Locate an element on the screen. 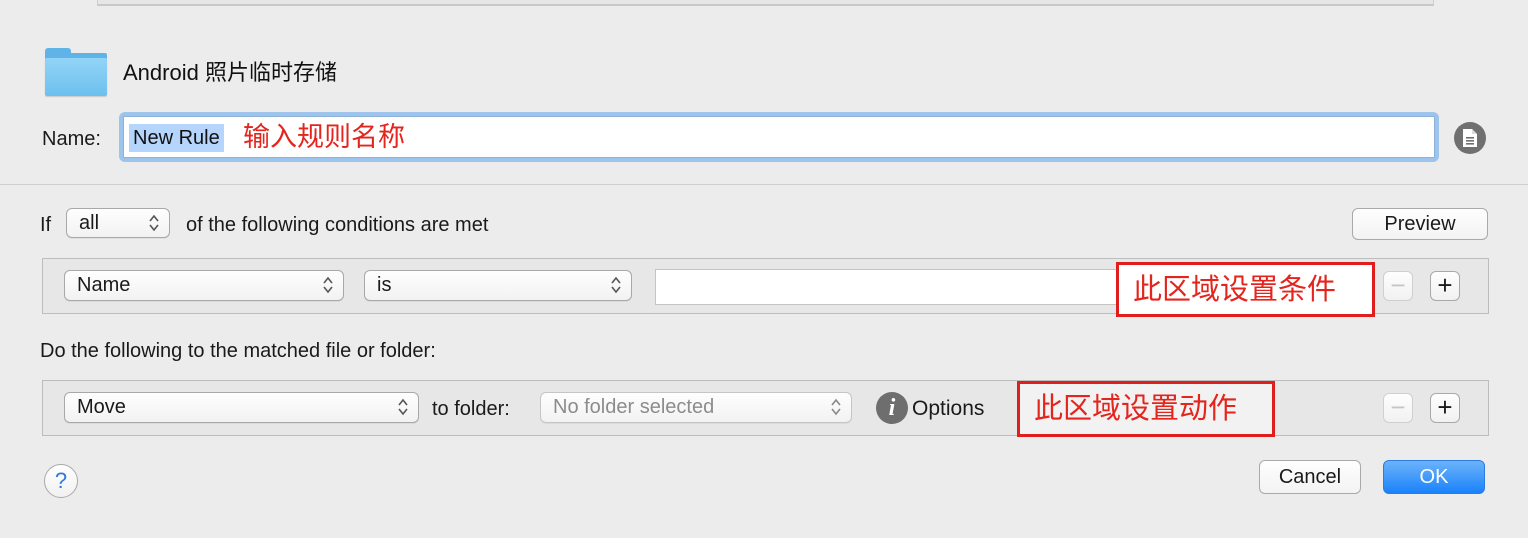 The width and height of the screenshot is (1528, 538). remove-condition-button: − is located at coordinates (1398, 286).